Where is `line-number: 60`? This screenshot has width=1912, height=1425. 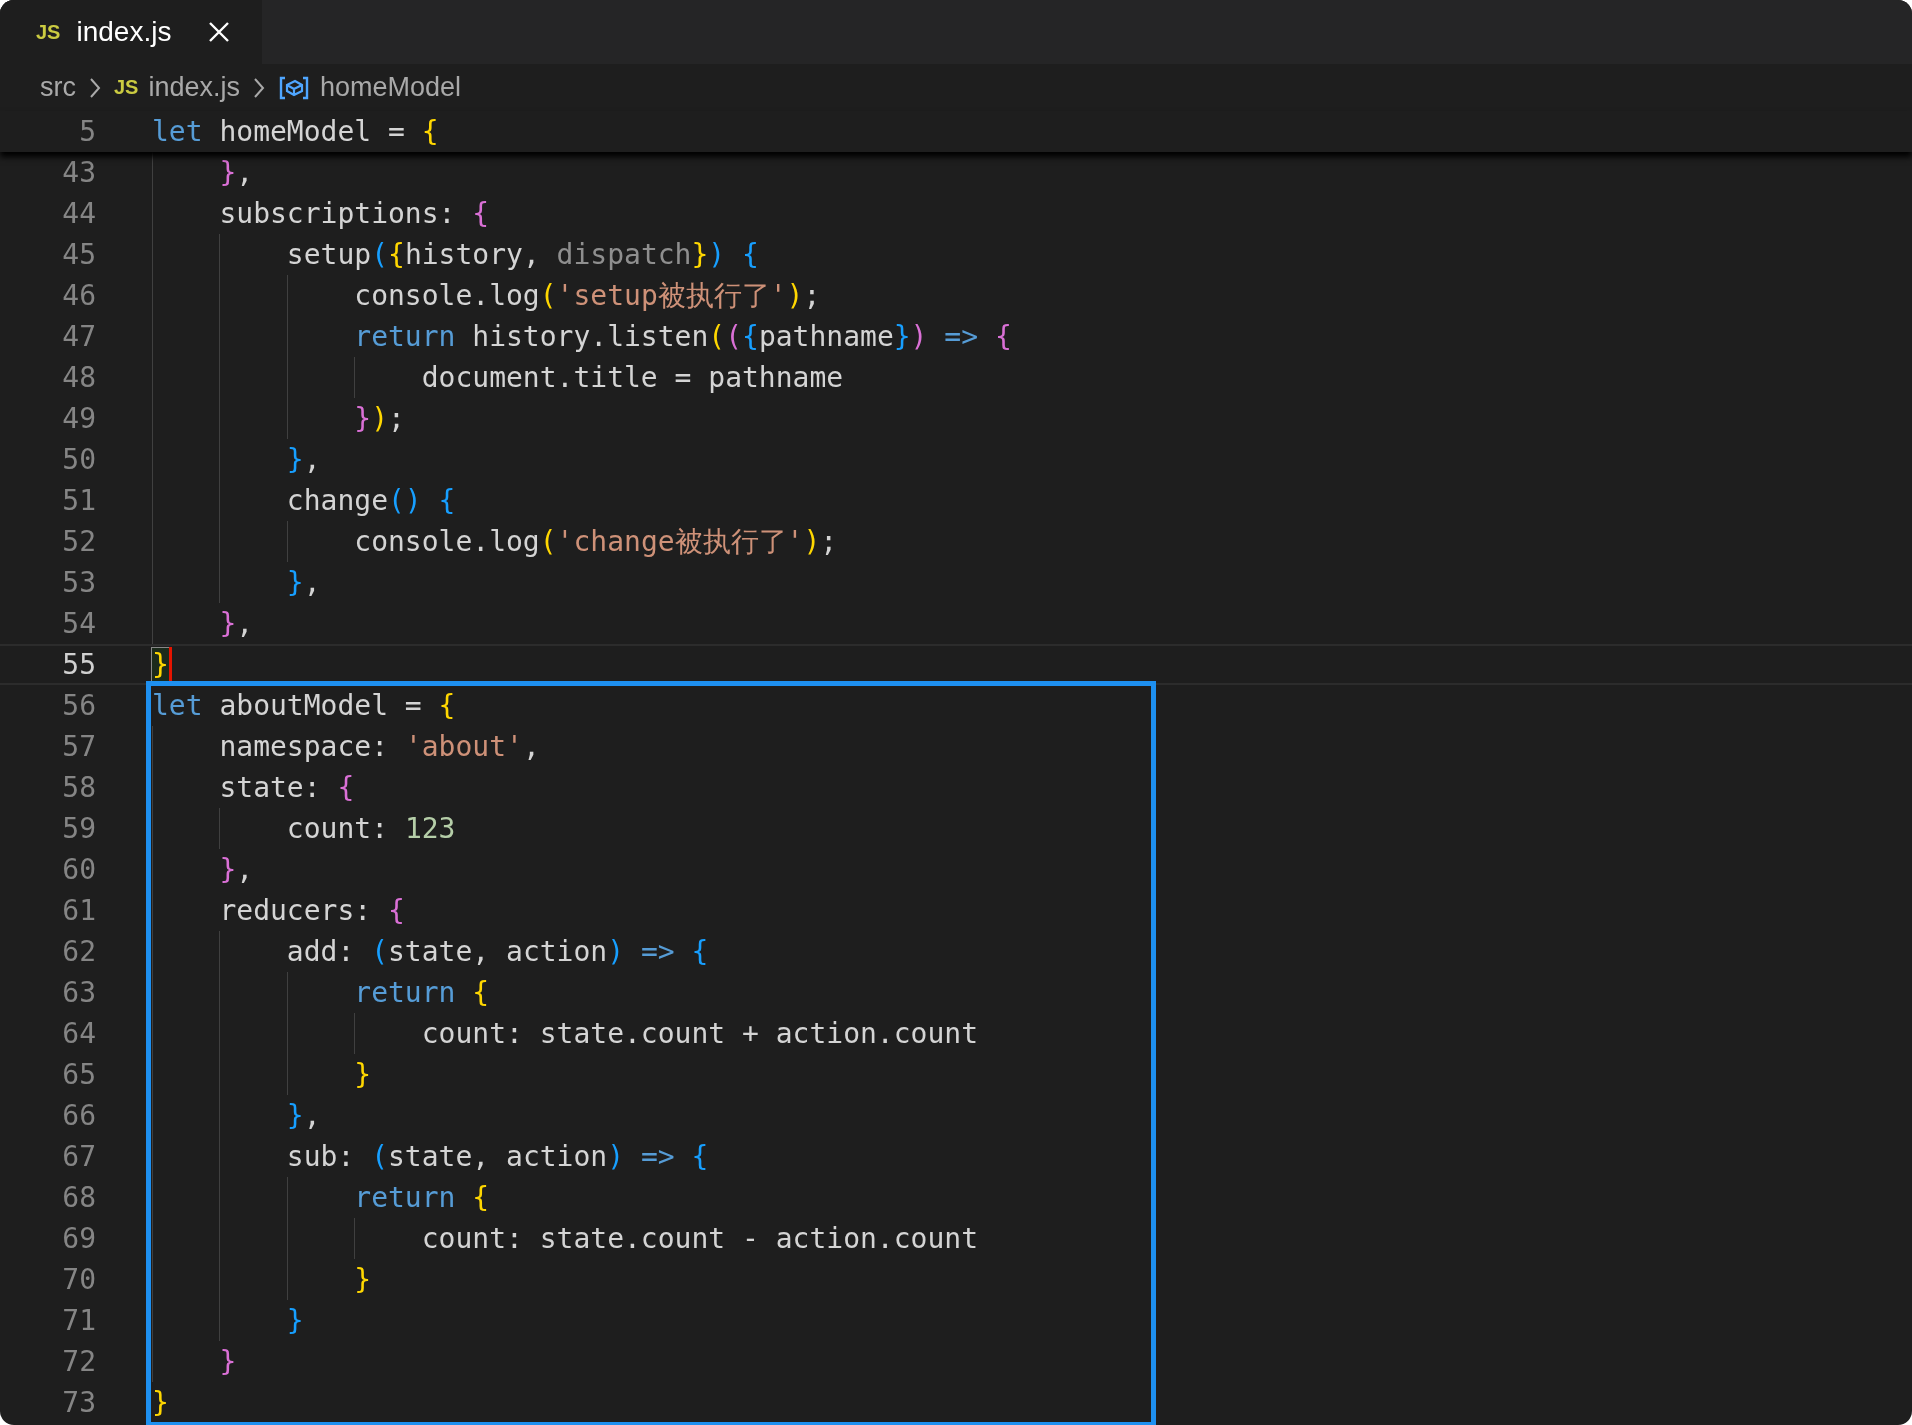 line-number: 60 is located at coordinates (78, 869).